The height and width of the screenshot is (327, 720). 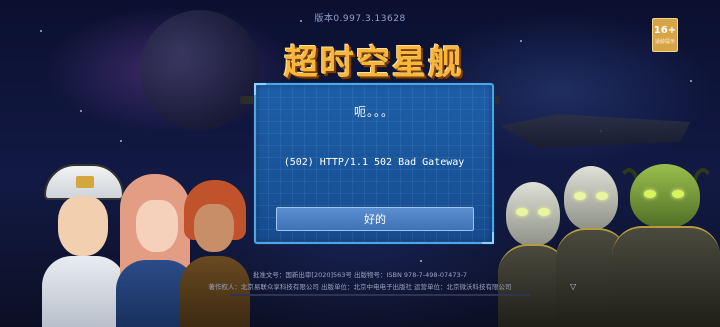 I want to click on version-text: 版本0.997.3.13628, so click(x=360, y=19).